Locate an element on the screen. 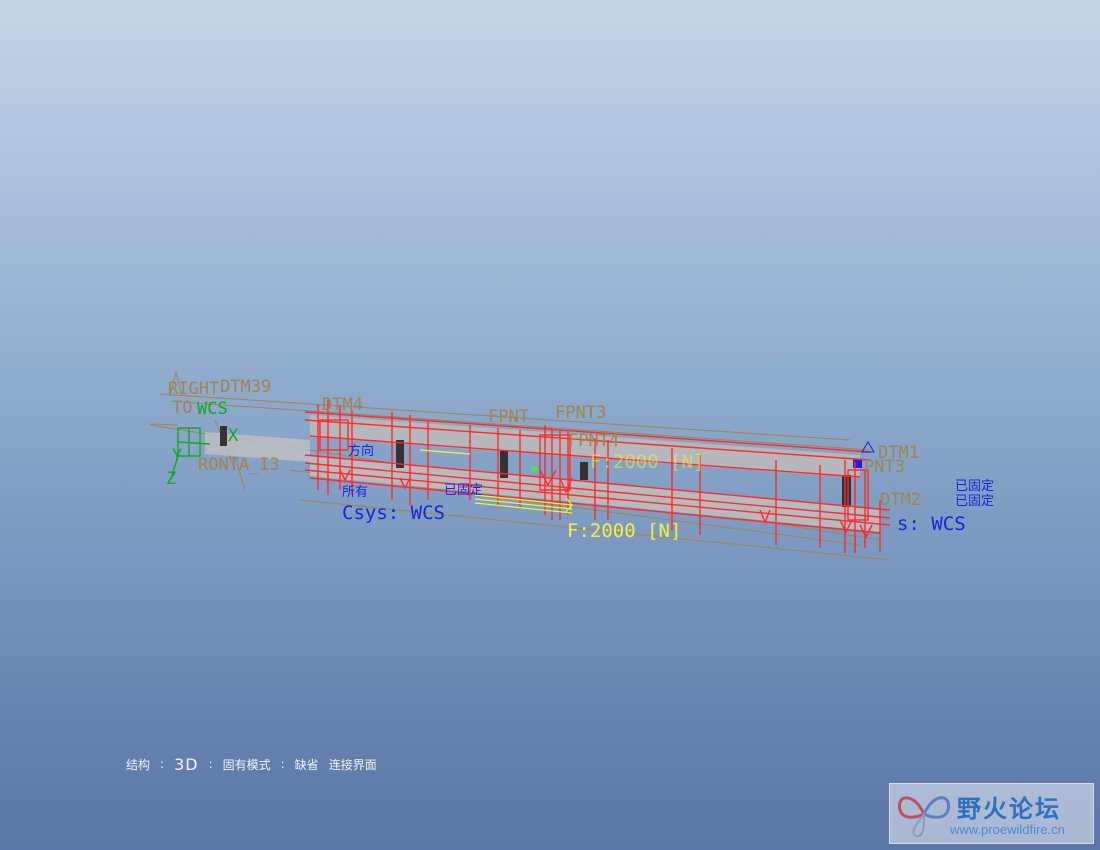 The width and height of the screenshot is (1100, 850). force-label-bottom: F:2000 [N] is located at coordinates (624, 531).